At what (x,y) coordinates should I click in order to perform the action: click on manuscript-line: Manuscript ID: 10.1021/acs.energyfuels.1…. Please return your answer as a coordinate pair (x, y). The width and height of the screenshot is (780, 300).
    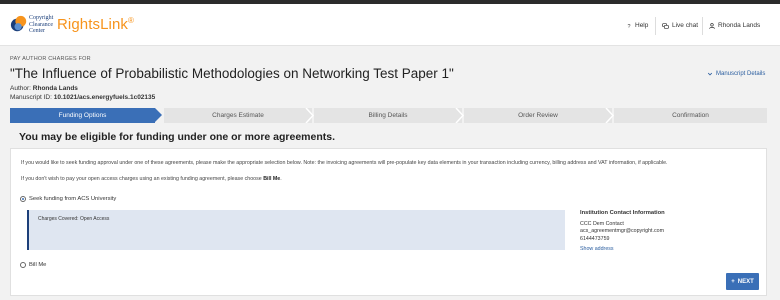
    Looking at the image, I should click on (82, 97).